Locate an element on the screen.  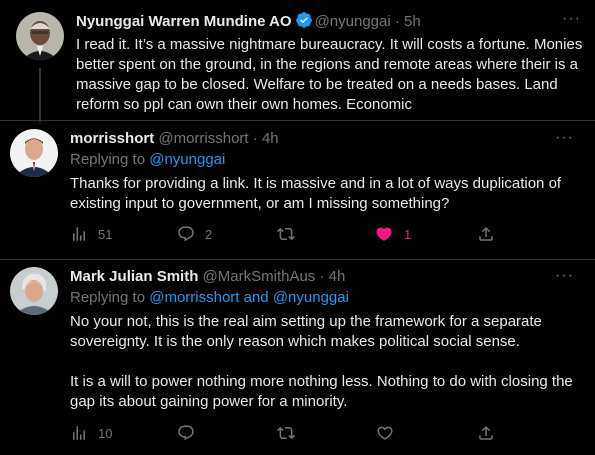
replying-to: Replying to @morrisshort and @nyunggai is located at coordinates (209, 298).